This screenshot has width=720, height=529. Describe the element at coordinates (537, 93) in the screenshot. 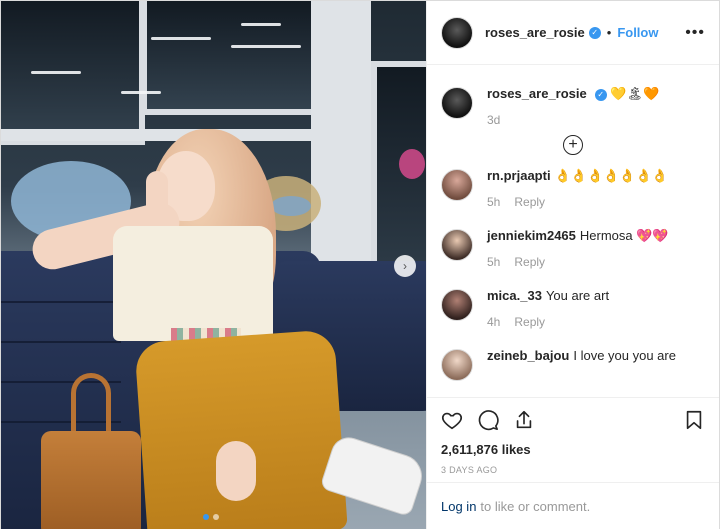

I see `caption-username: roses_are_rosie` at that location.